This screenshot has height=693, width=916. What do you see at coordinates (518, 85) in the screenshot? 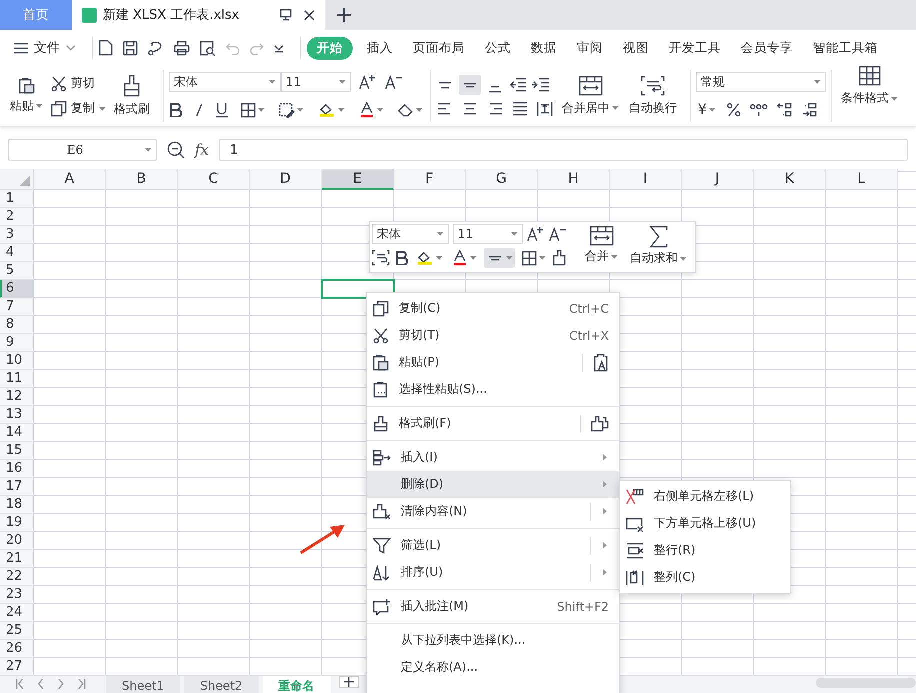
I see `decrease-indent-icon` at bounding box center [518, 85].